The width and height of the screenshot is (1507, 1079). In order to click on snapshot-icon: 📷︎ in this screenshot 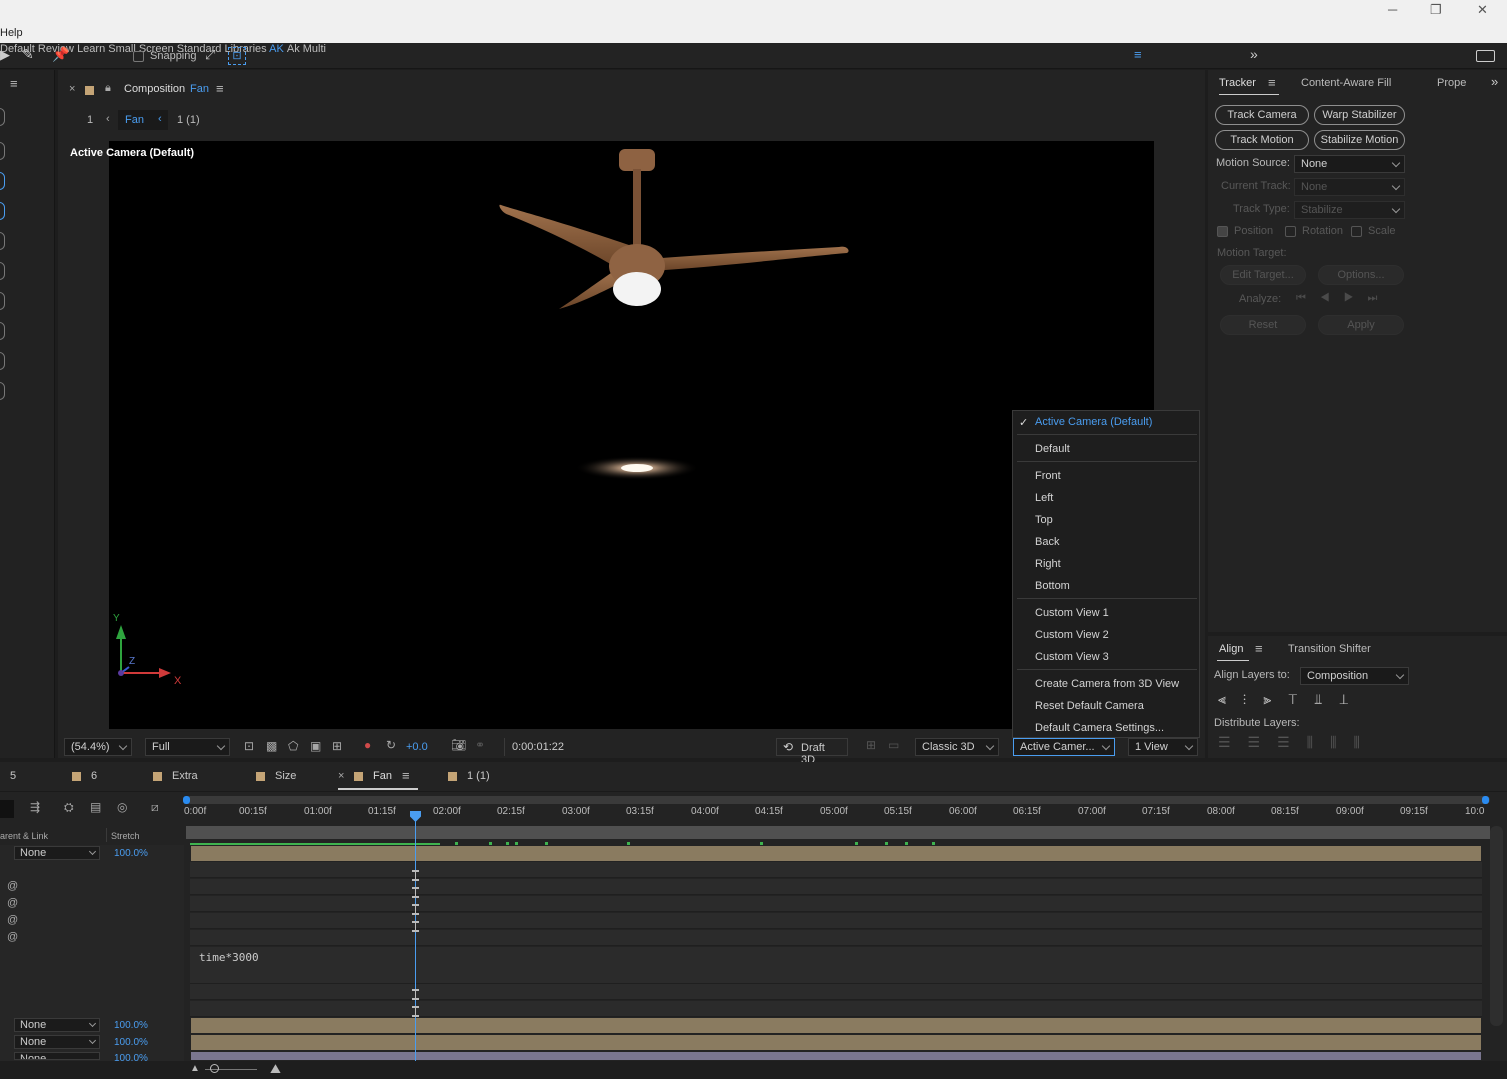, I will do `click(458, 745)`.